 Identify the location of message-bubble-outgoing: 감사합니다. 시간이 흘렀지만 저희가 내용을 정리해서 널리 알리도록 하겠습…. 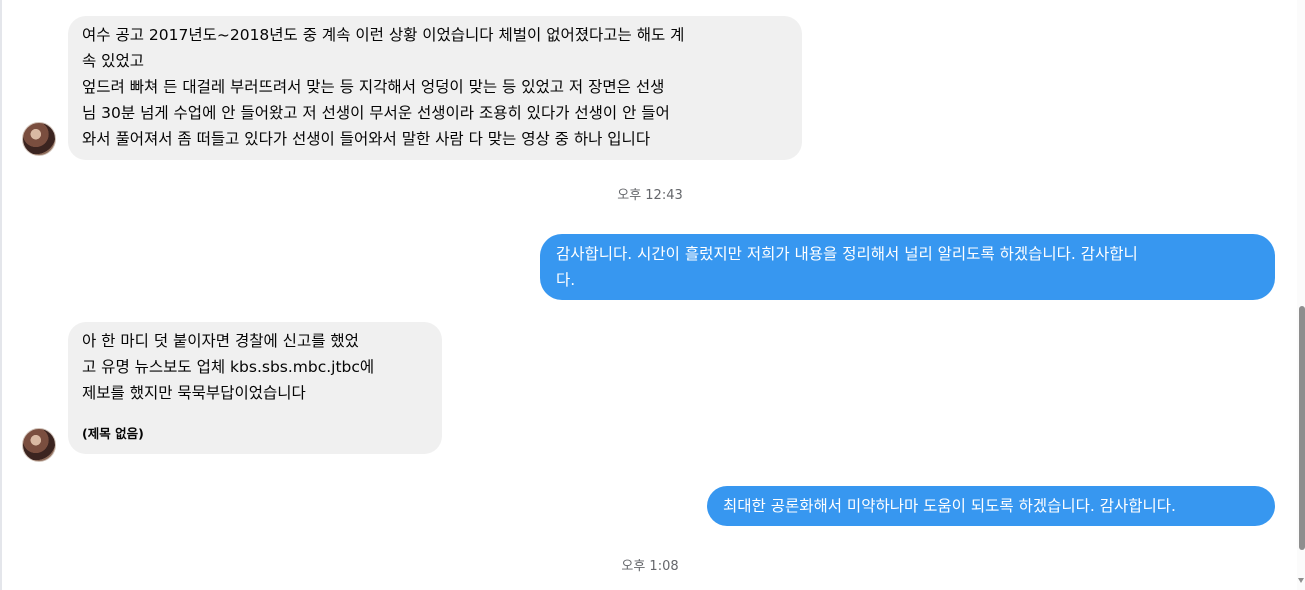
(907, 267).